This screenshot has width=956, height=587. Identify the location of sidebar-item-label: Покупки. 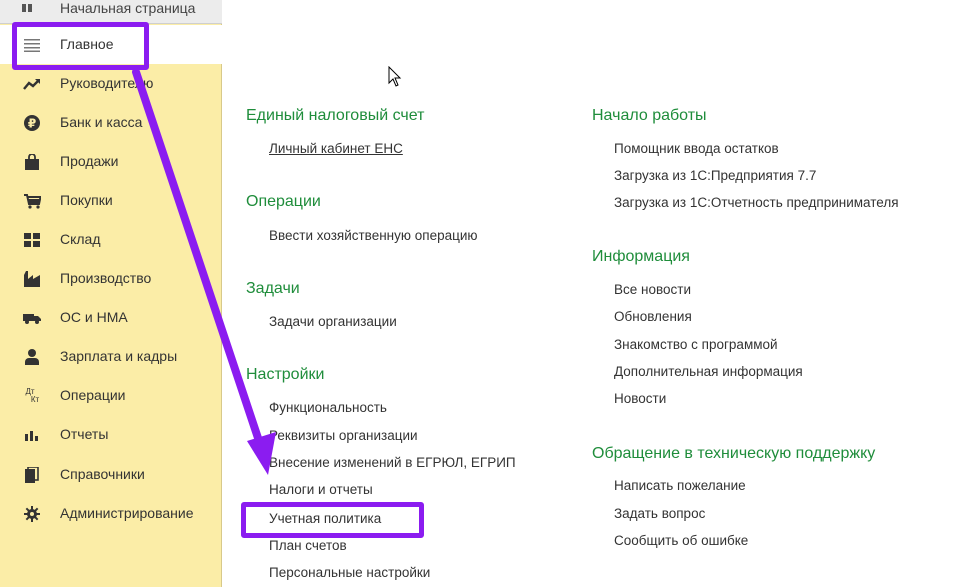
(86, 200).